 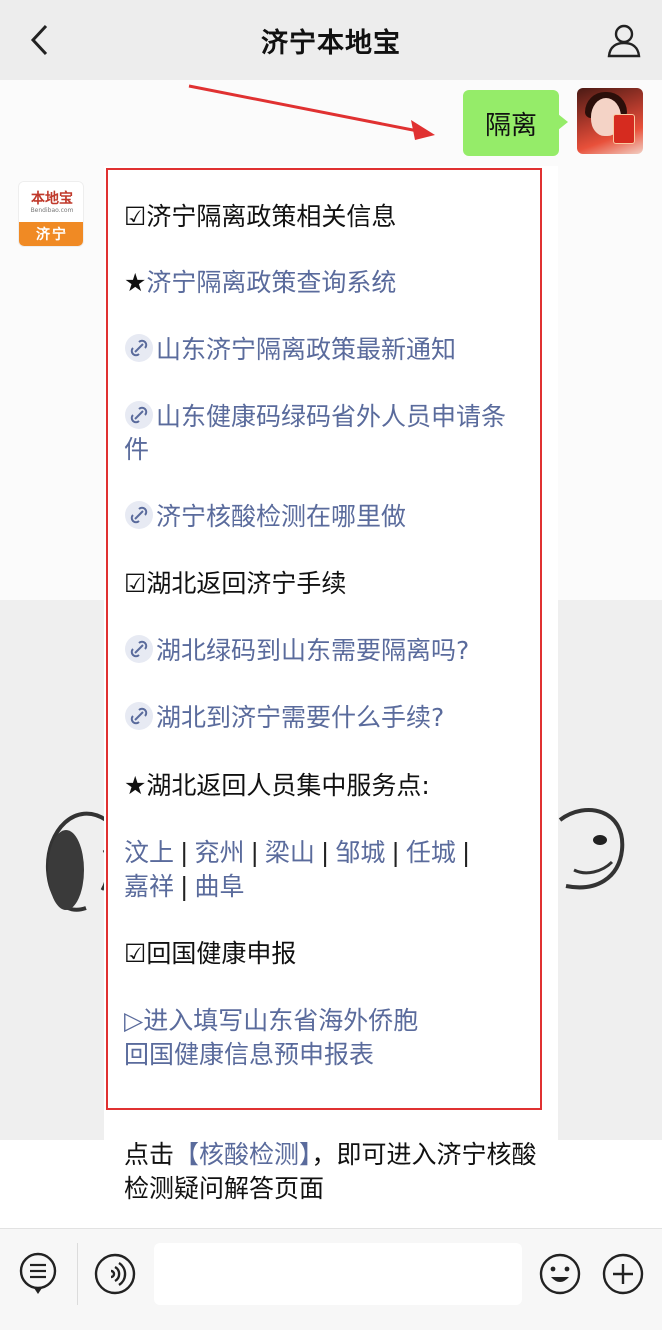 I want to click on nat-test-keyword: 【核酸检测】, so click(x=243, y=1154).